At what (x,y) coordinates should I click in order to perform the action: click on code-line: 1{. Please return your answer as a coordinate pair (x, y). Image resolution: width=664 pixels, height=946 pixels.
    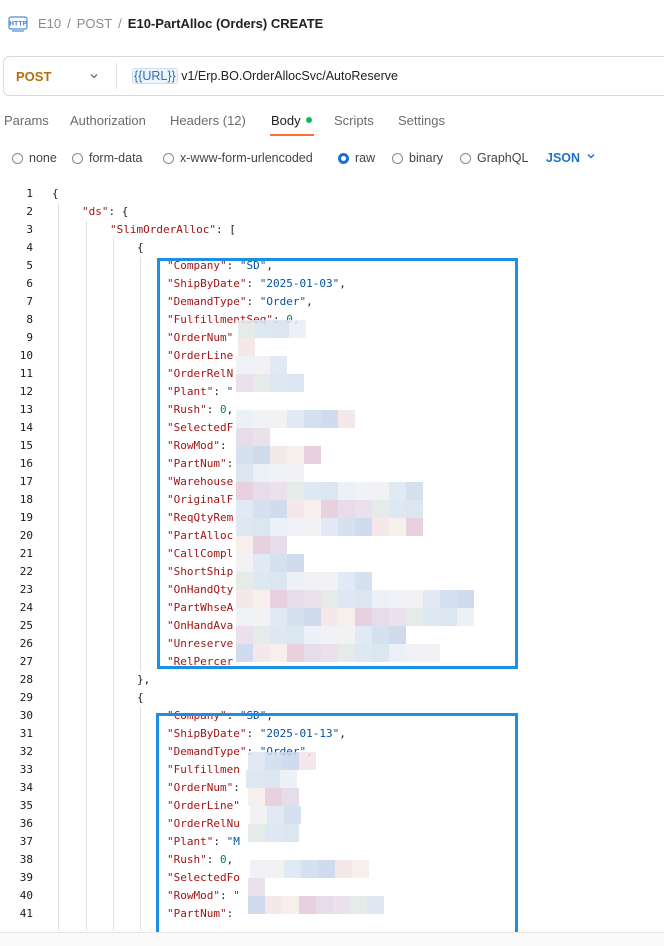
    Looking at the image, I should click on (332, 194).